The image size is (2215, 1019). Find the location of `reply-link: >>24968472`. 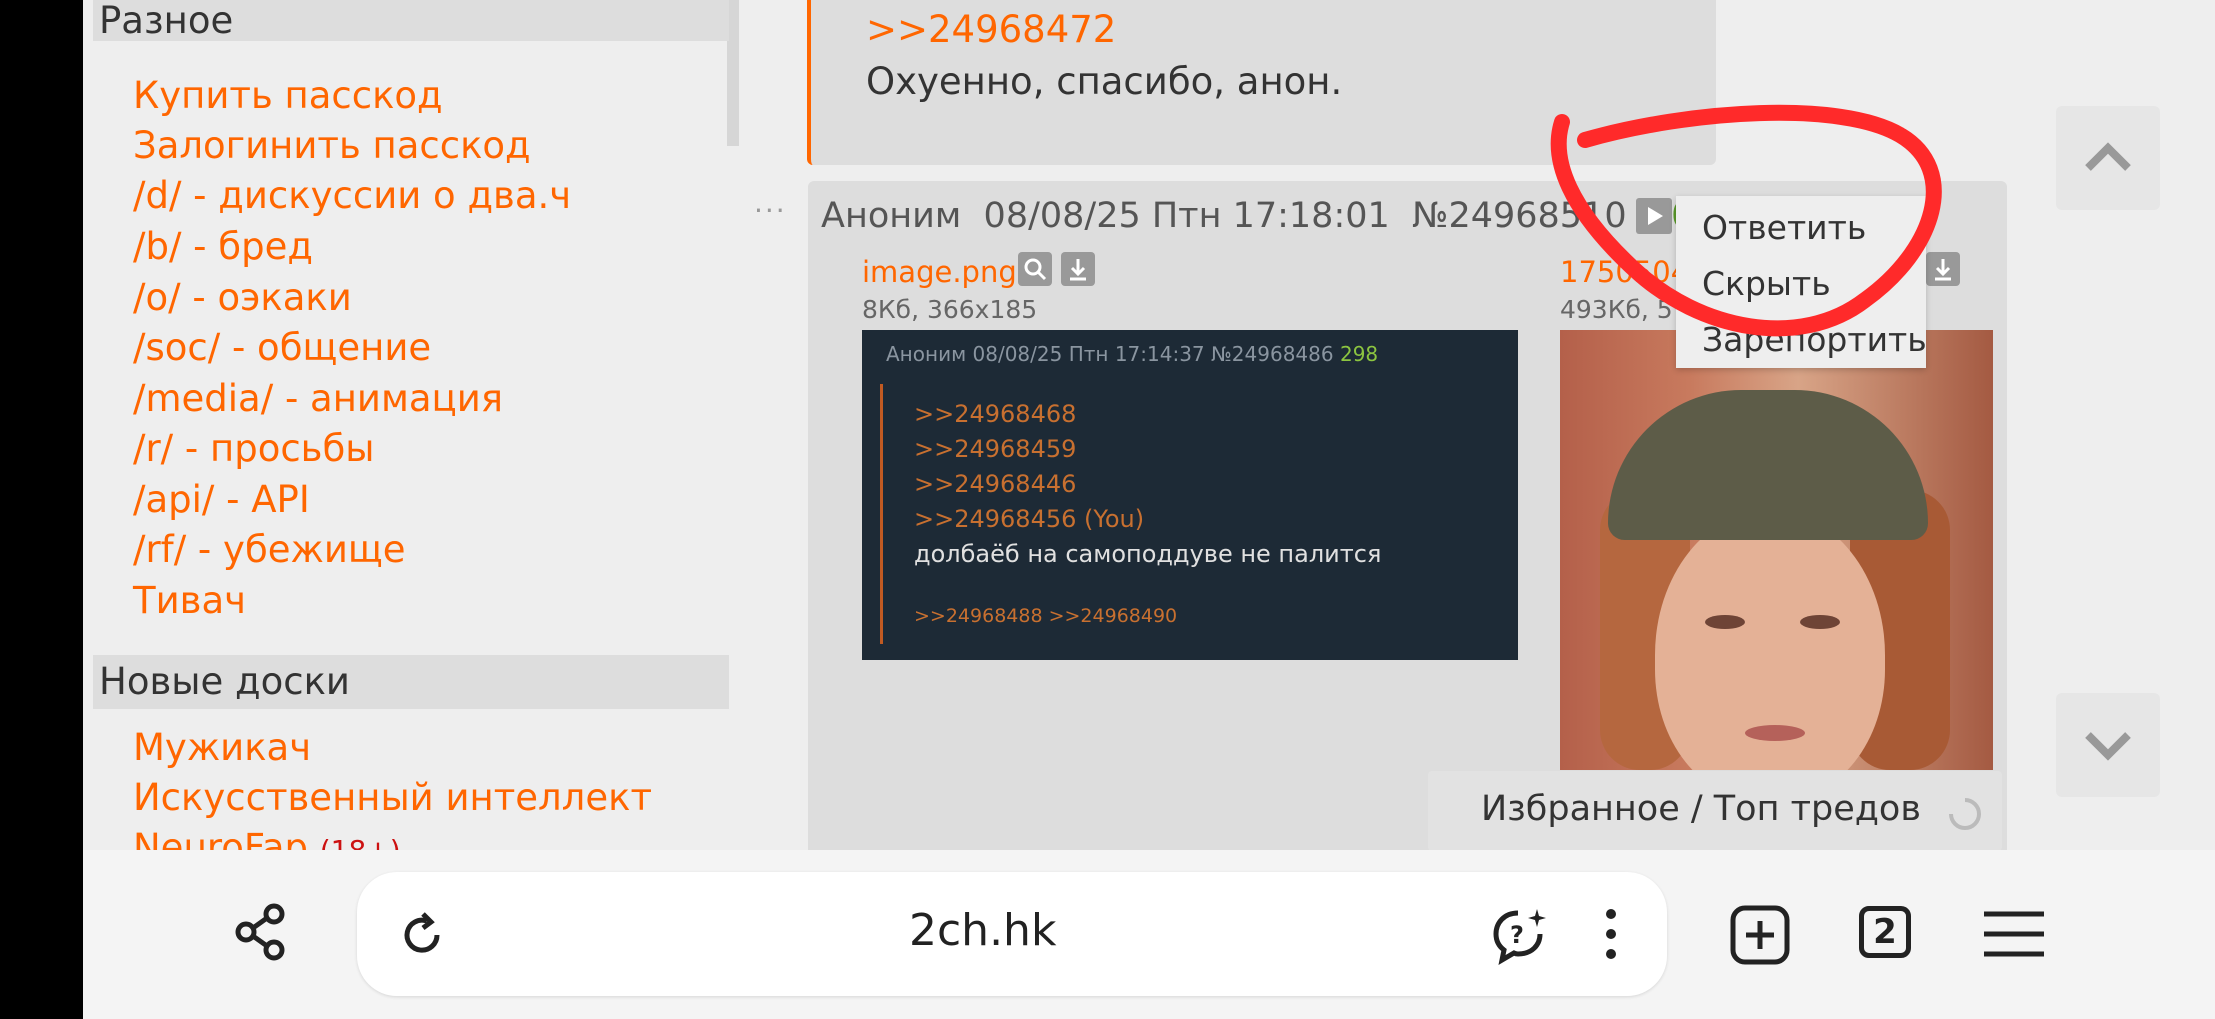

reply-link: >>24968472 is located at coordinates (991, 29).